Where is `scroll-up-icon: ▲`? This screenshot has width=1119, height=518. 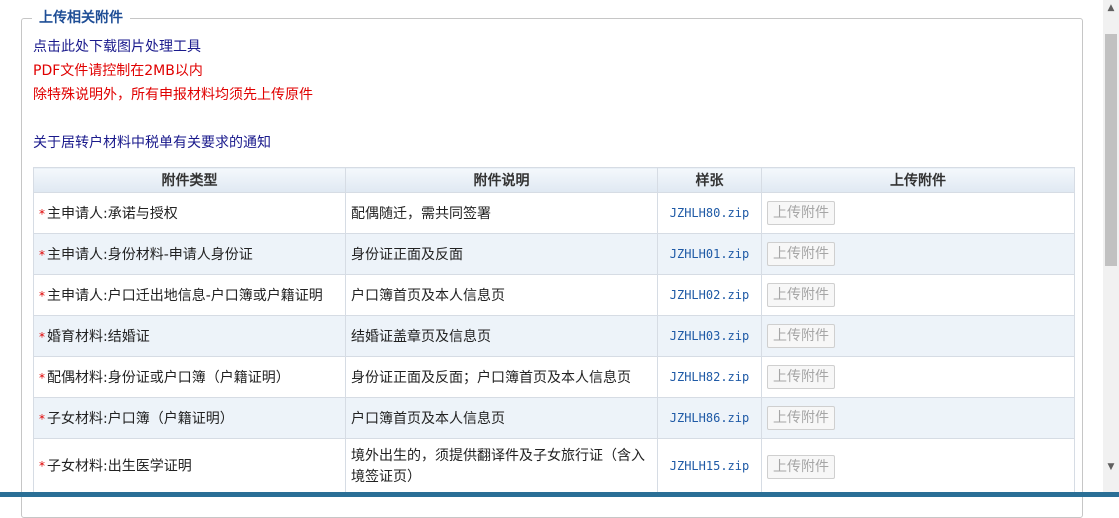
scroll-up-icon: ▲ is located at coordinates (1111, 8).